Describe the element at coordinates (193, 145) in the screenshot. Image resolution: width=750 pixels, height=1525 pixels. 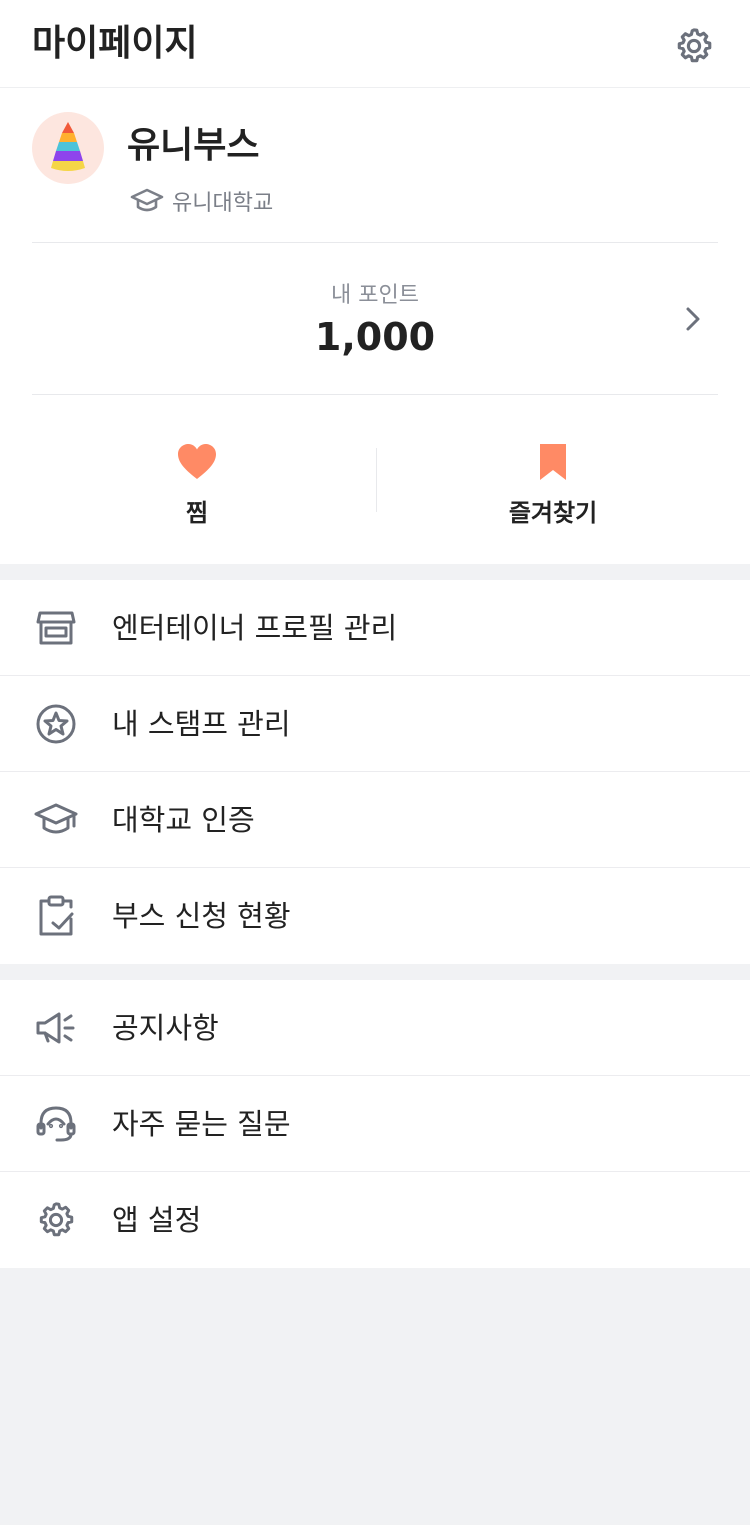
I see `user-name: 유니부스` at that location.